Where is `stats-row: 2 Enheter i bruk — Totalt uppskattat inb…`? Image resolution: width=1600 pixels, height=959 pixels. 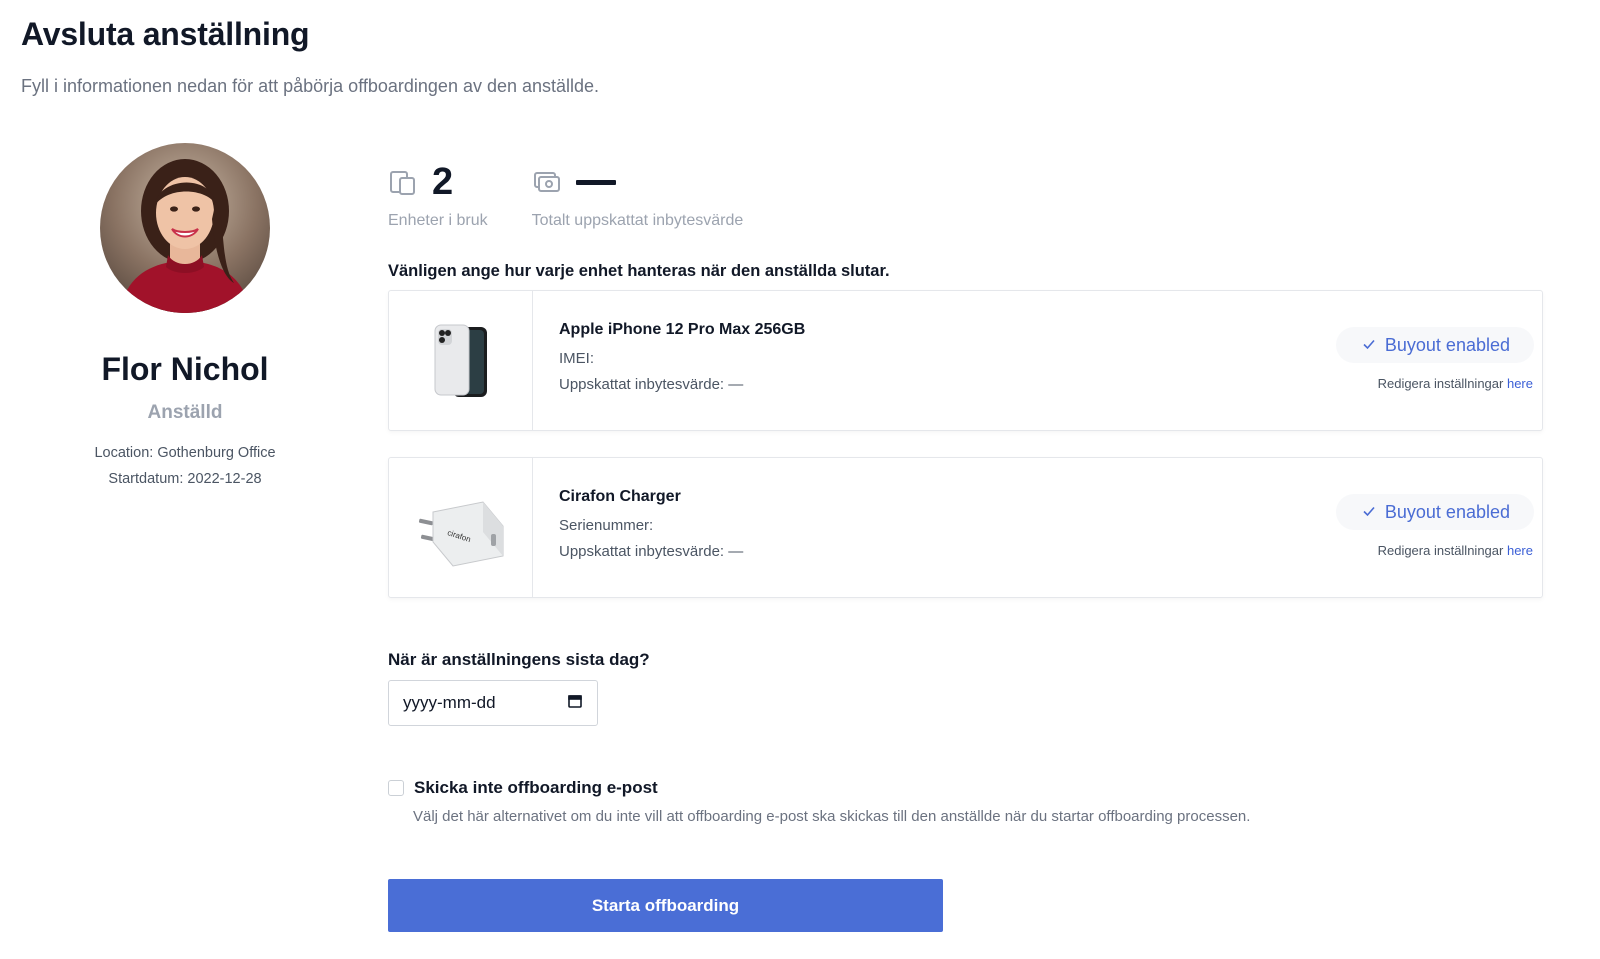
stats-row: 2 Enheter i bruk — Totalt uppskattat inb… is located at coordinates (565, 195).